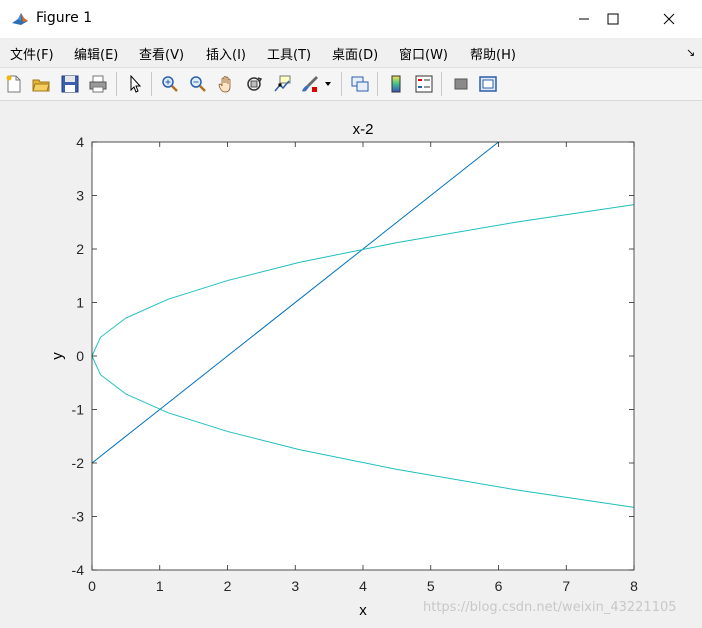 Image resolution: width=702 pixels, height=628 pixels. I want to click on menu-tools: 工具(T), so click(289, 53).